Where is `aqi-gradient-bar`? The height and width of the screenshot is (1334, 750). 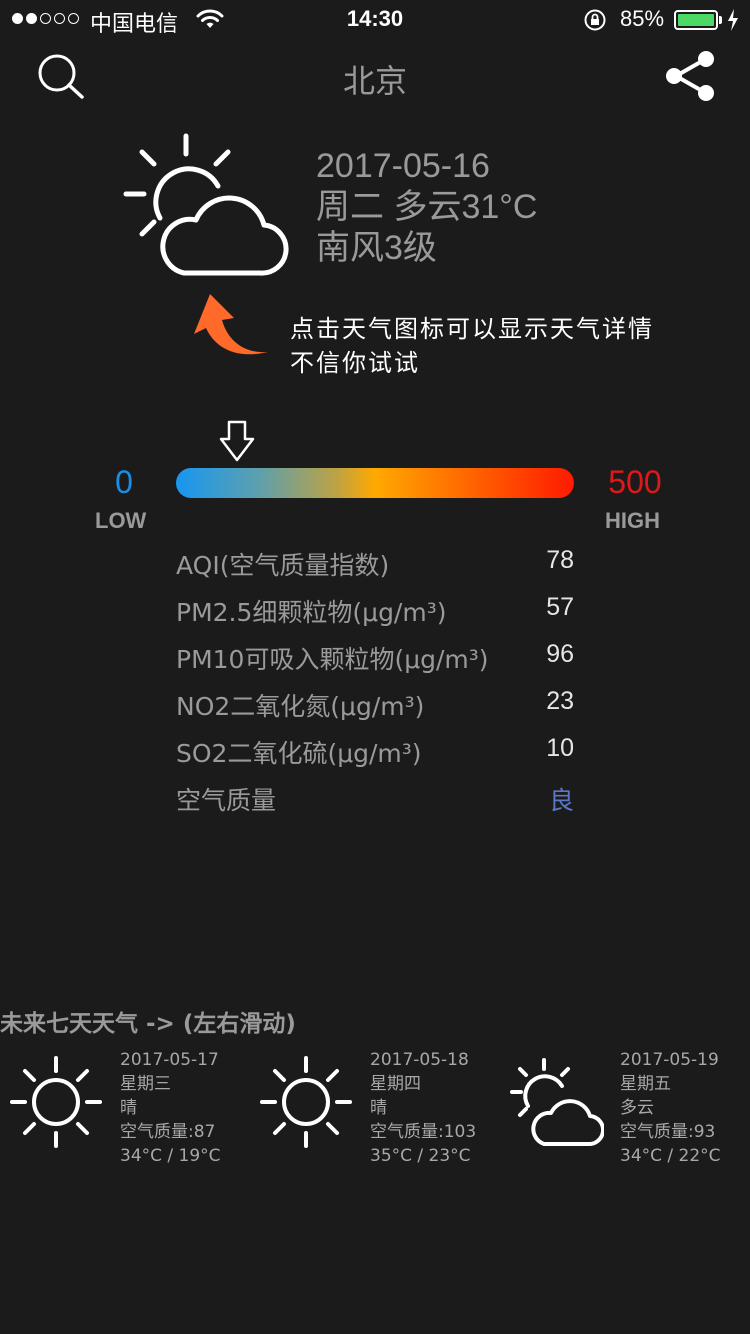
aqi-gradient-bar is located at coordinates (375, 483).